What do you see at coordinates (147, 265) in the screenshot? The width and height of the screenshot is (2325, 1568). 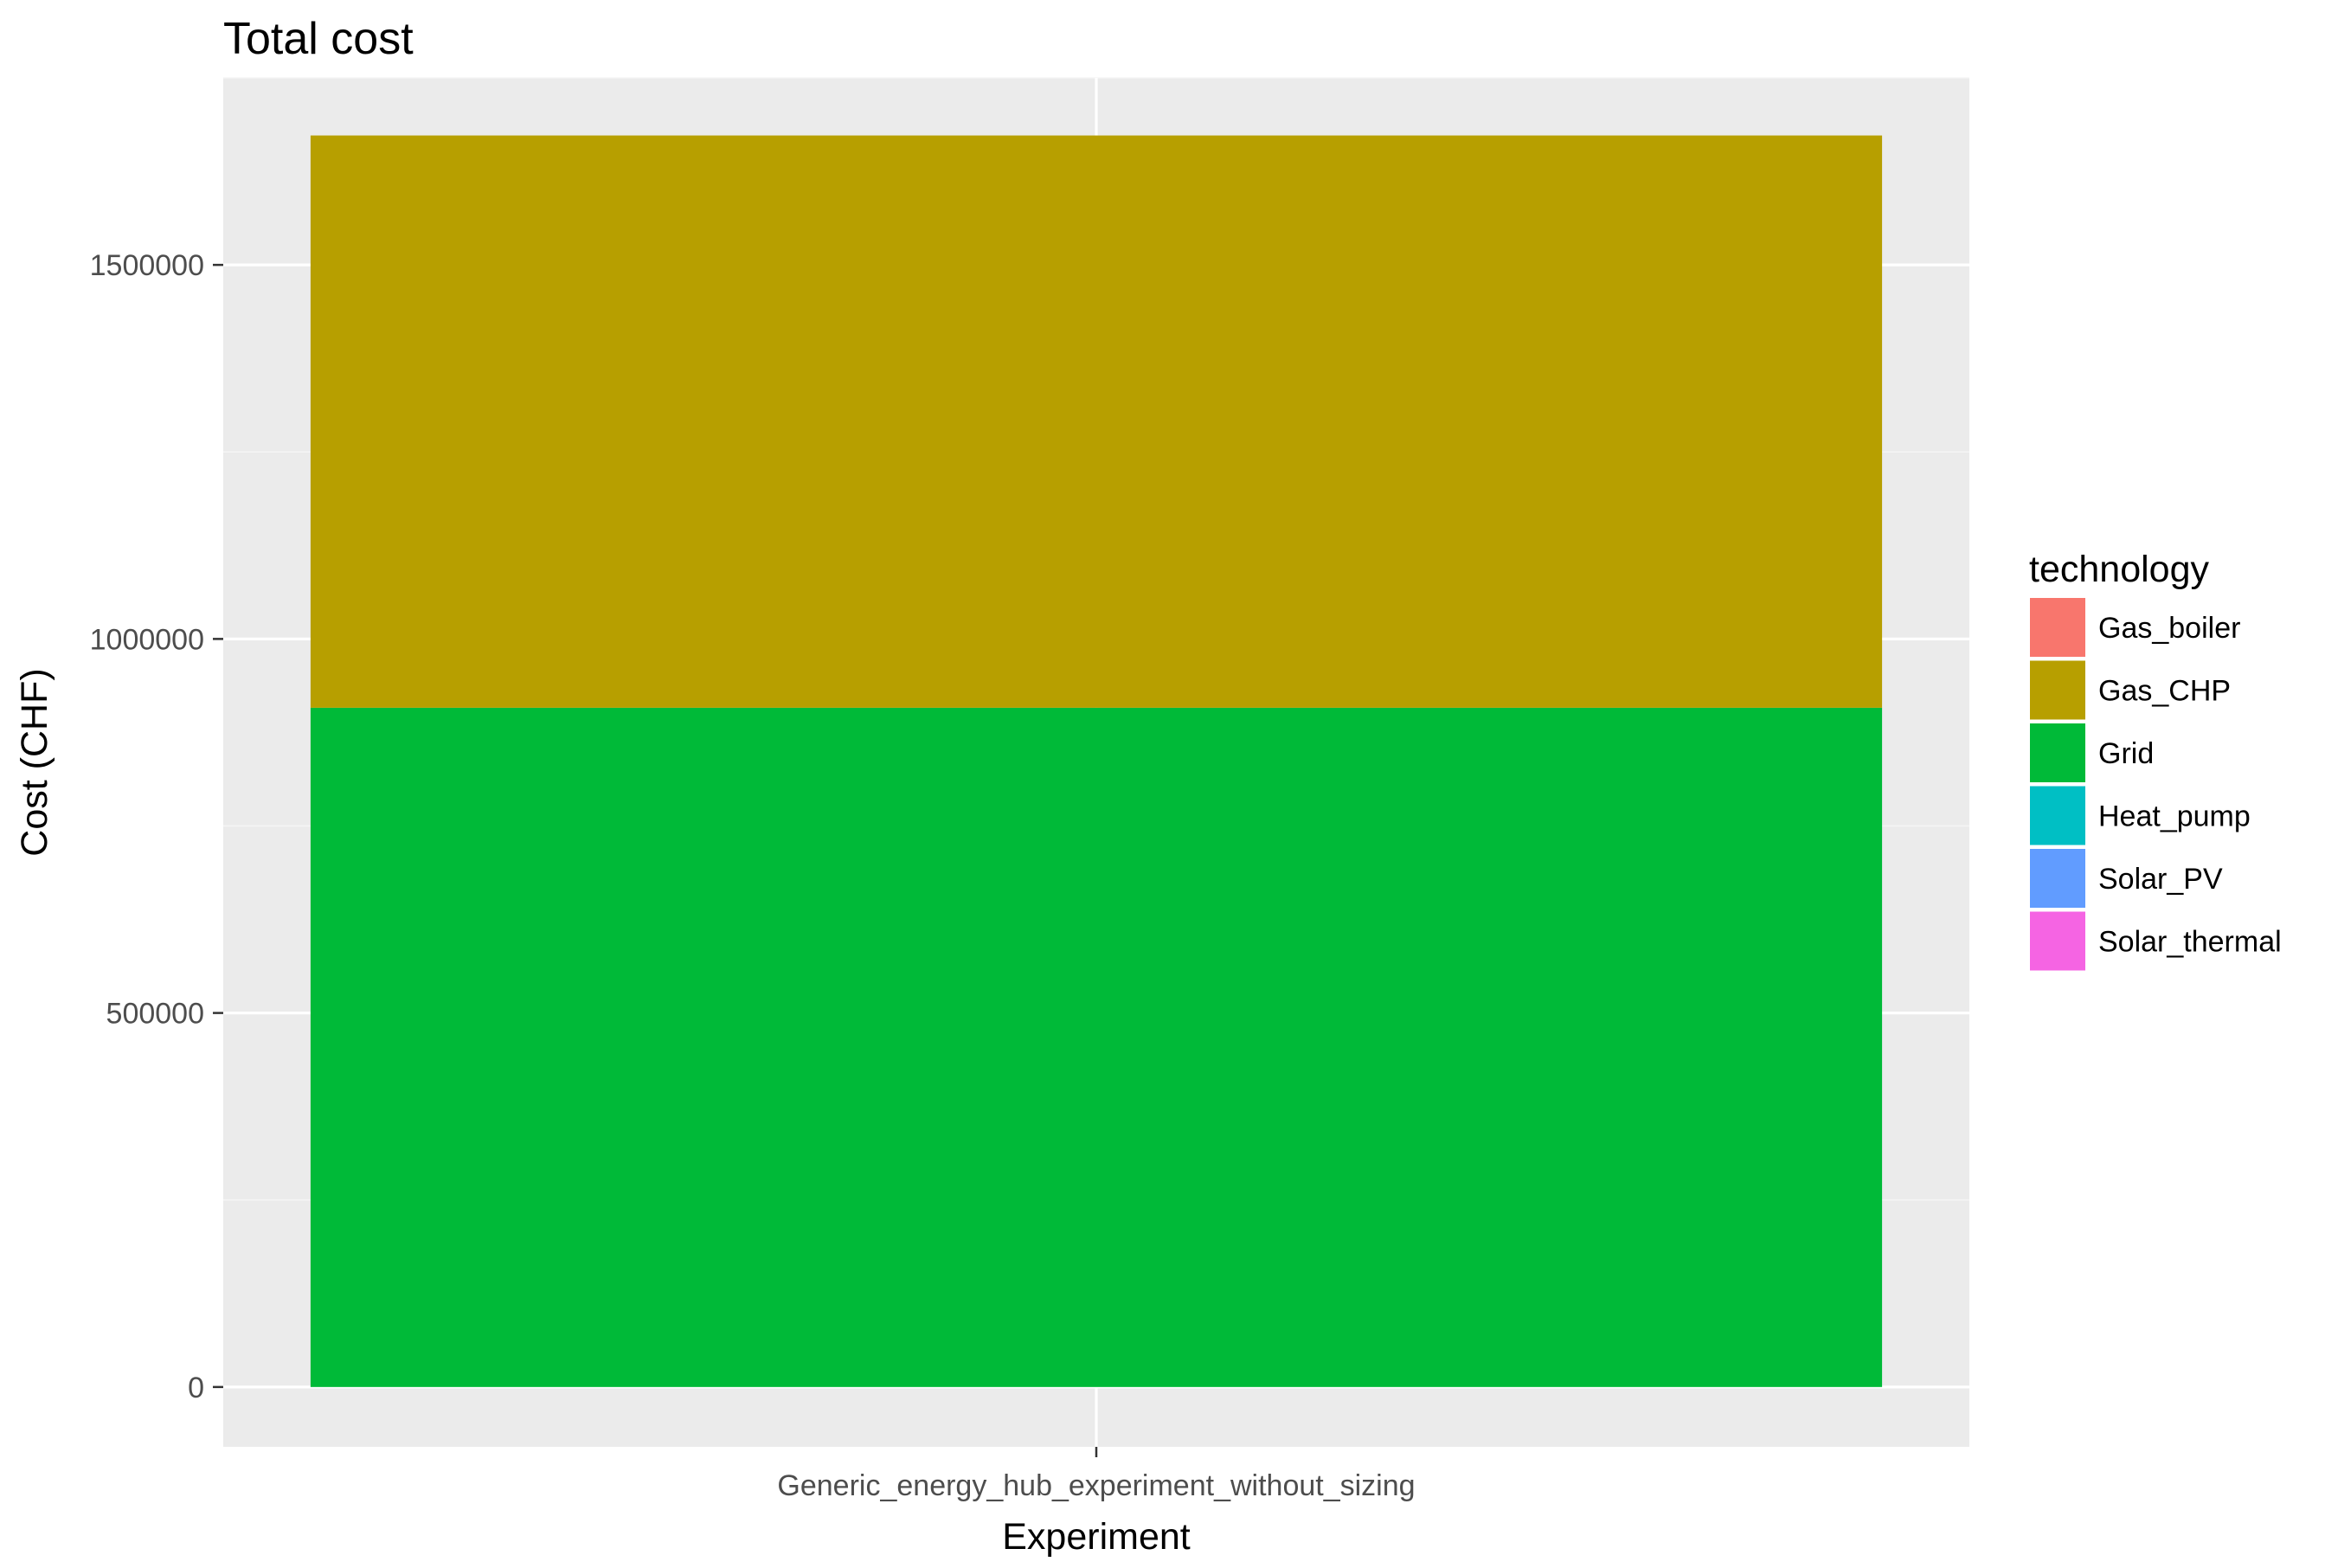 I see `y-tick-label: 1500000` at bounding box center [147, 265].